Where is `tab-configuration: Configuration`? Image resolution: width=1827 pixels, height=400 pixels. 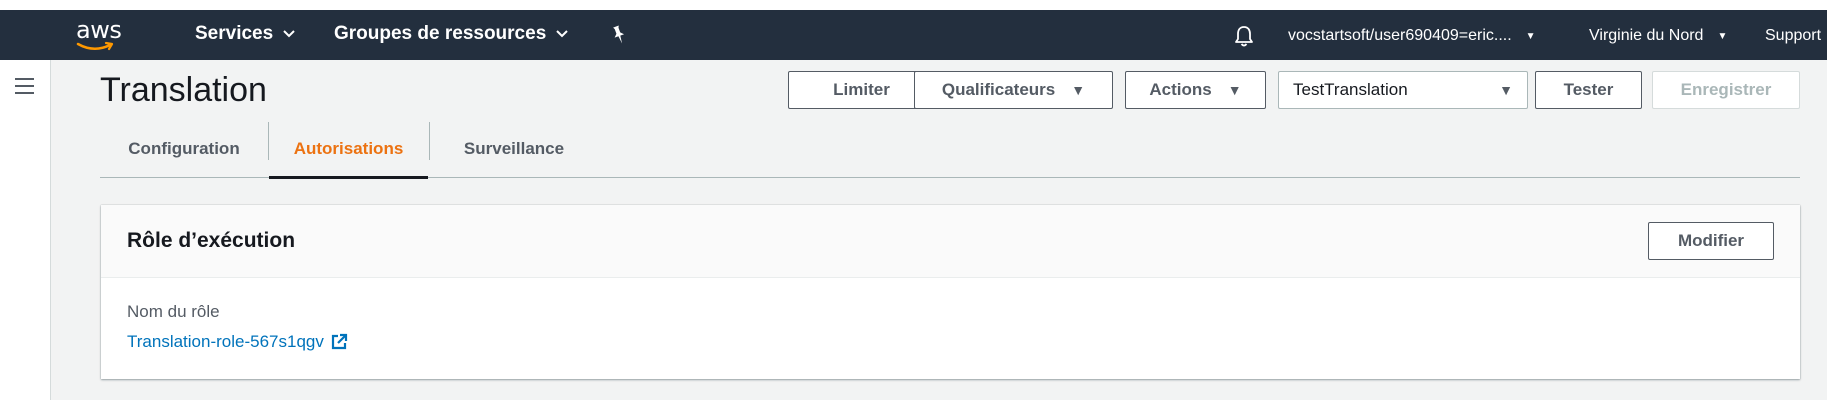
tab-configuration: Configuration is located at coordinates (184, 149).